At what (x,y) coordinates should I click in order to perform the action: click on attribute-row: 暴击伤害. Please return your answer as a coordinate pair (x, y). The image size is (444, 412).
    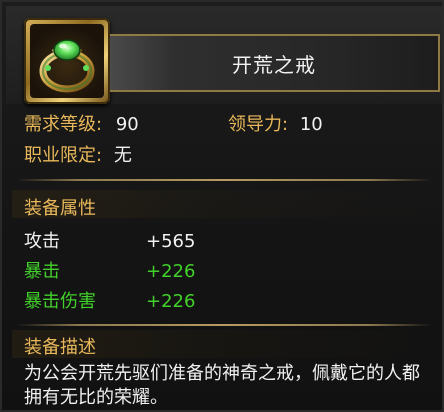
    Looking at the image, I should click on (60, 302).